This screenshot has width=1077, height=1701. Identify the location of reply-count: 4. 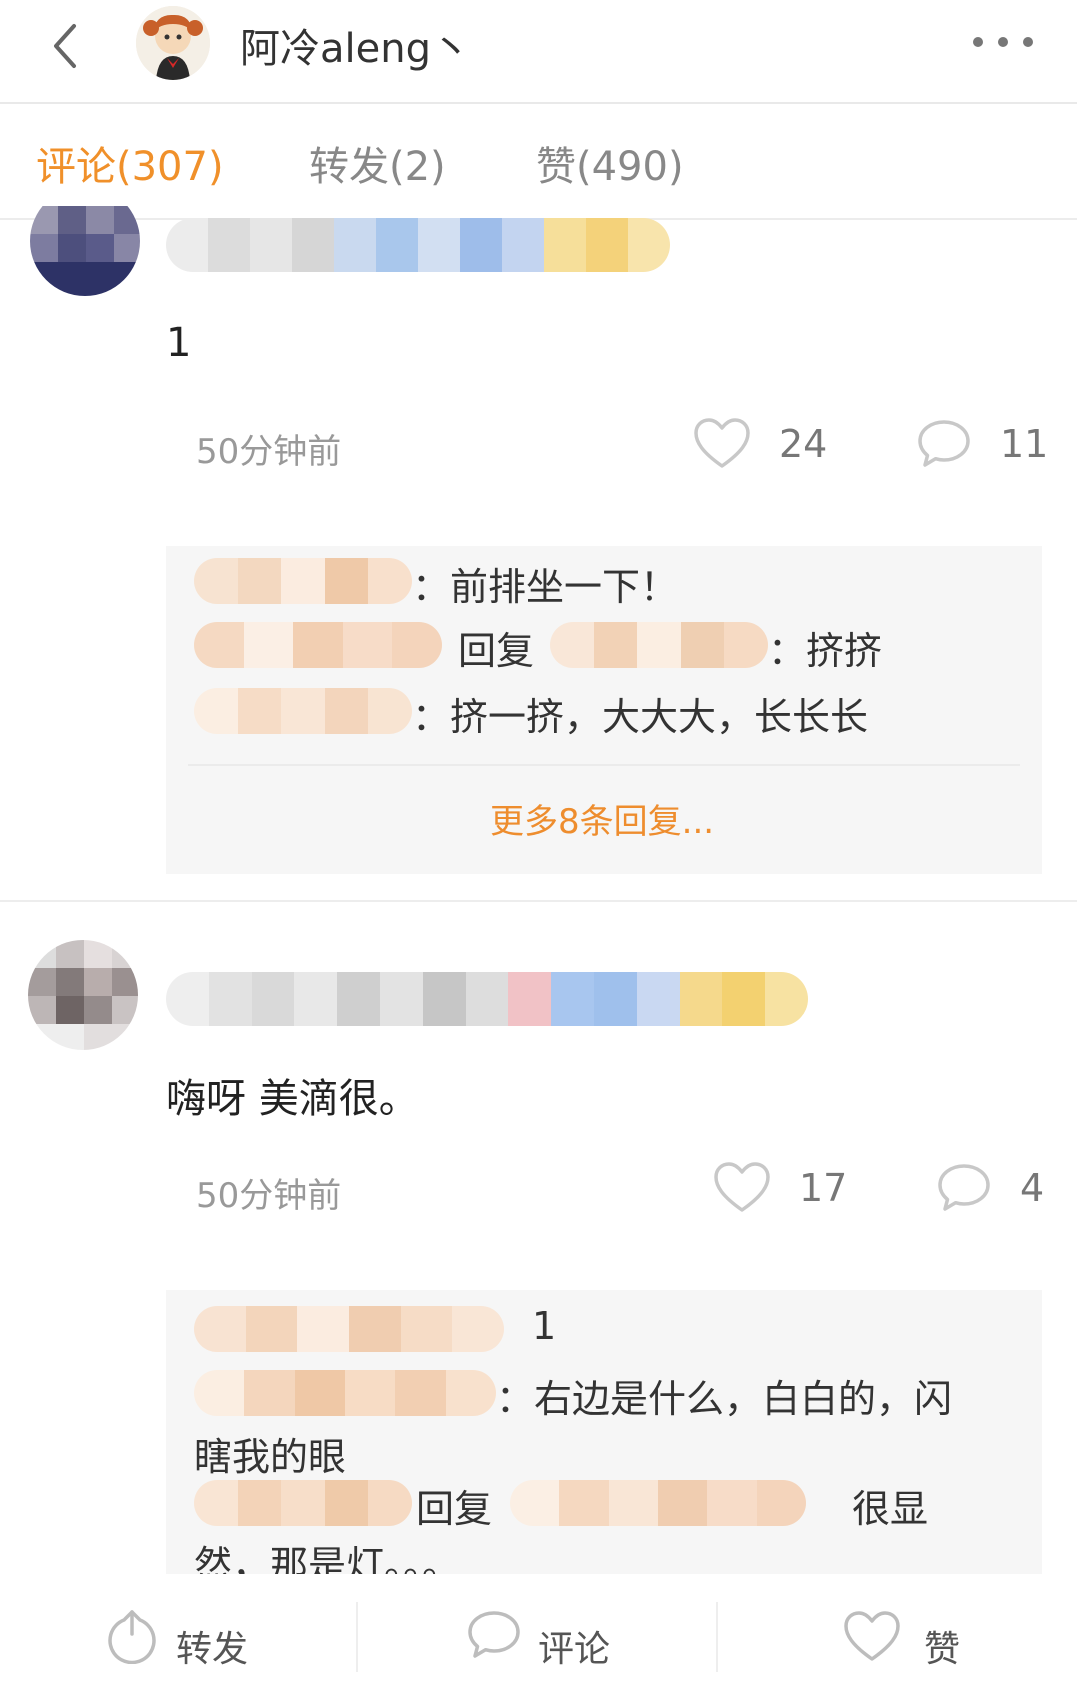
(1032, 1188).